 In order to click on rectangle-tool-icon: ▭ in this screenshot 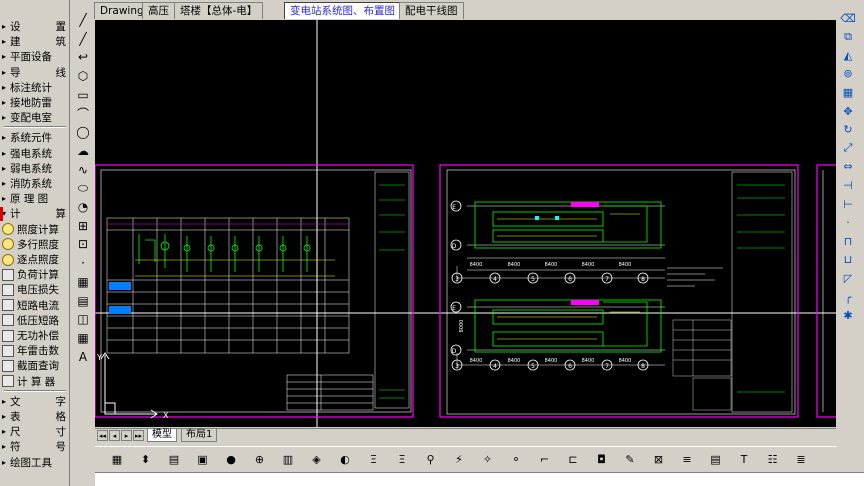, I will do `click(83, 95)`.